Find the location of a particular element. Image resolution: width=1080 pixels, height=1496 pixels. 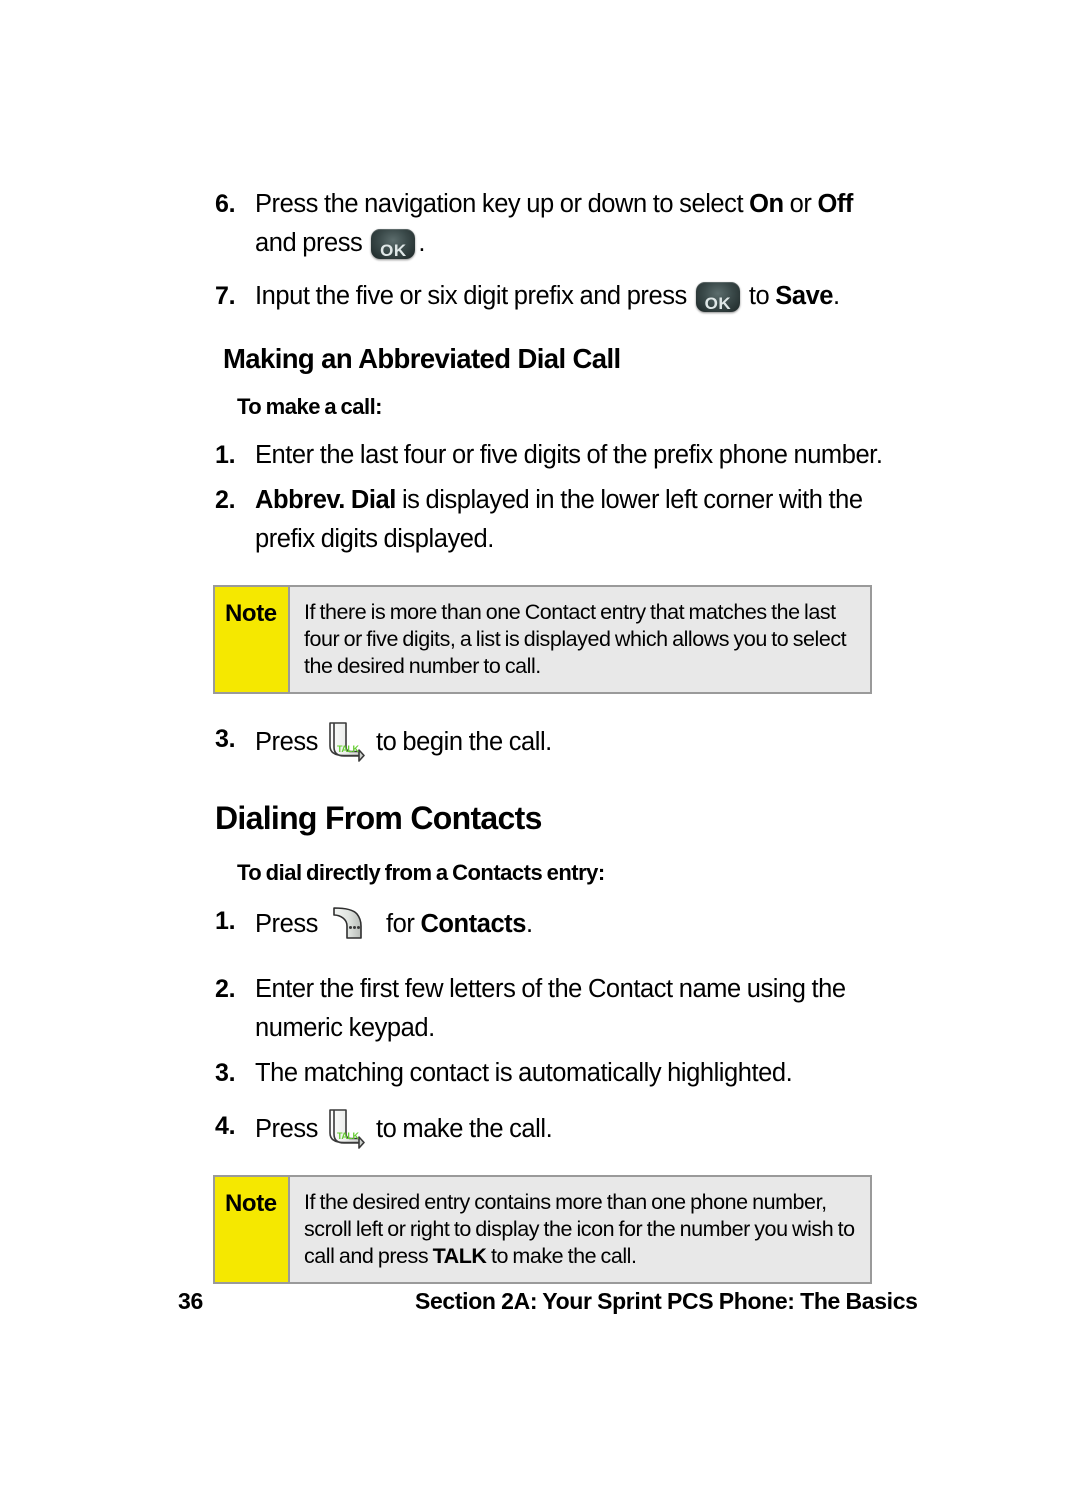

note-text-bold-talk: TALK is located at coordinates (459, 1256).